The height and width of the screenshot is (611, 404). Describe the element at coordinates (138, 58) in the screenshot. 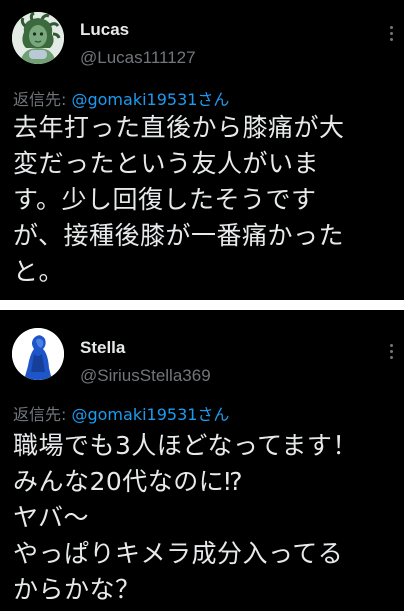

I see `user-handle: @Lucas111127` at that location.